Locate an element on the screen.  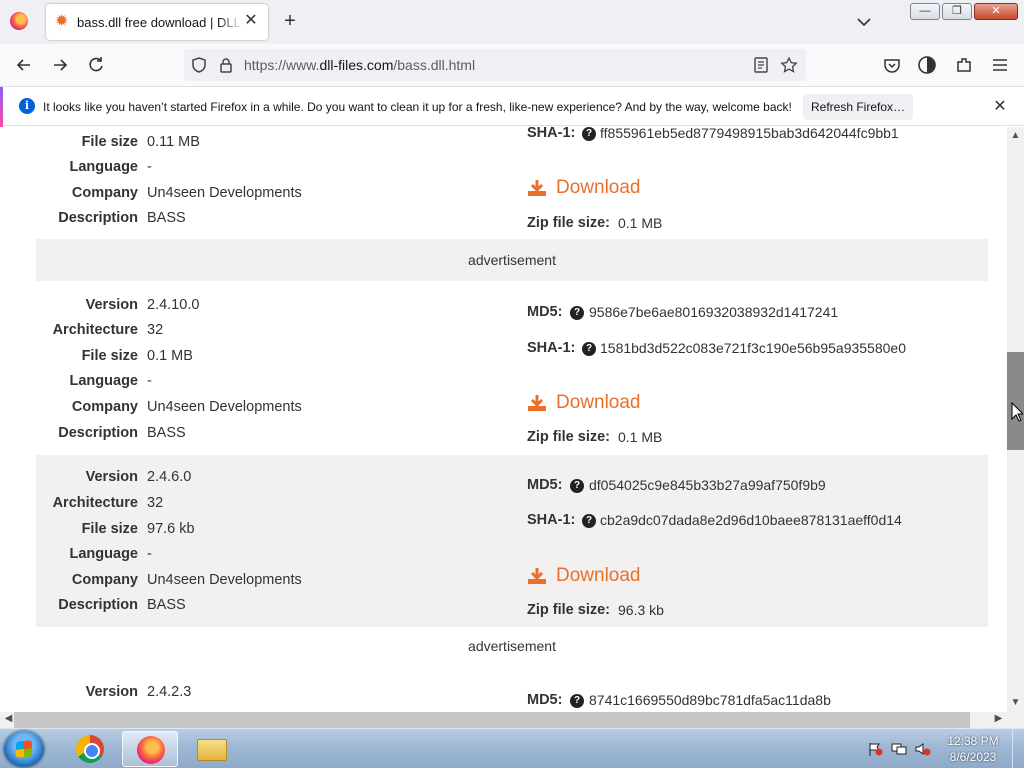
close-tab-icon: ✕ is located at coordinates (251, 21).